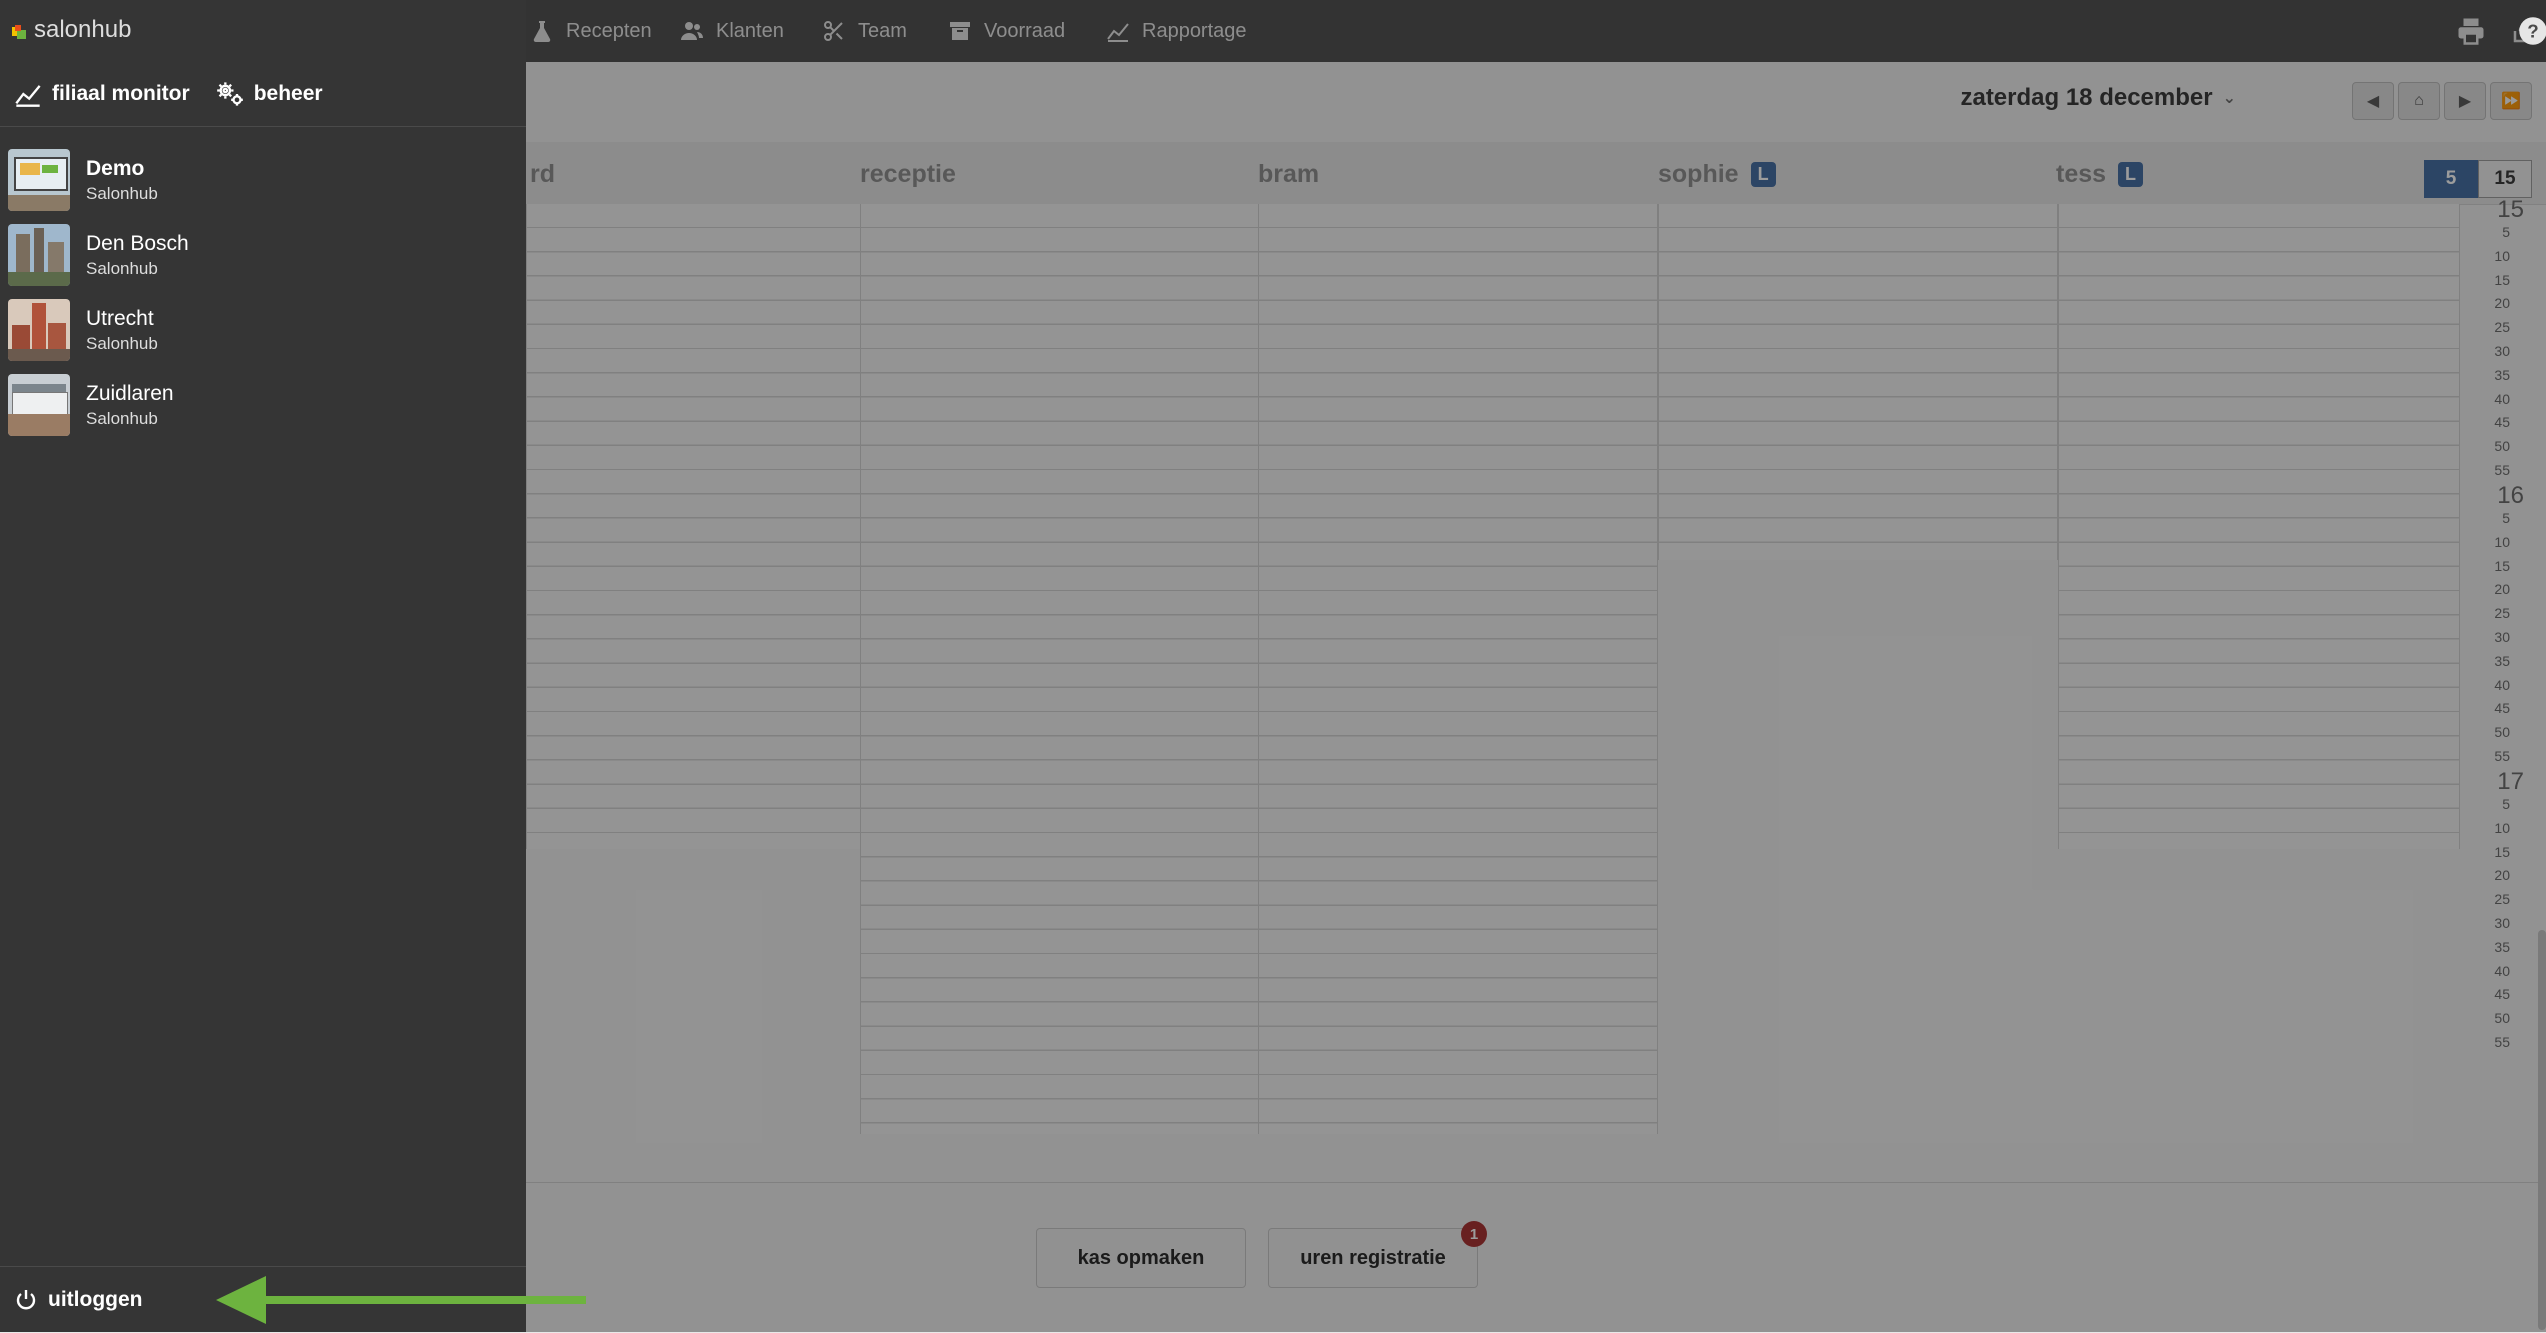 This screenshot has height=1333, width=2546. Describe the element at coordinates (28, 96) in the screenshot. I see `chart-line-icon` at that location.